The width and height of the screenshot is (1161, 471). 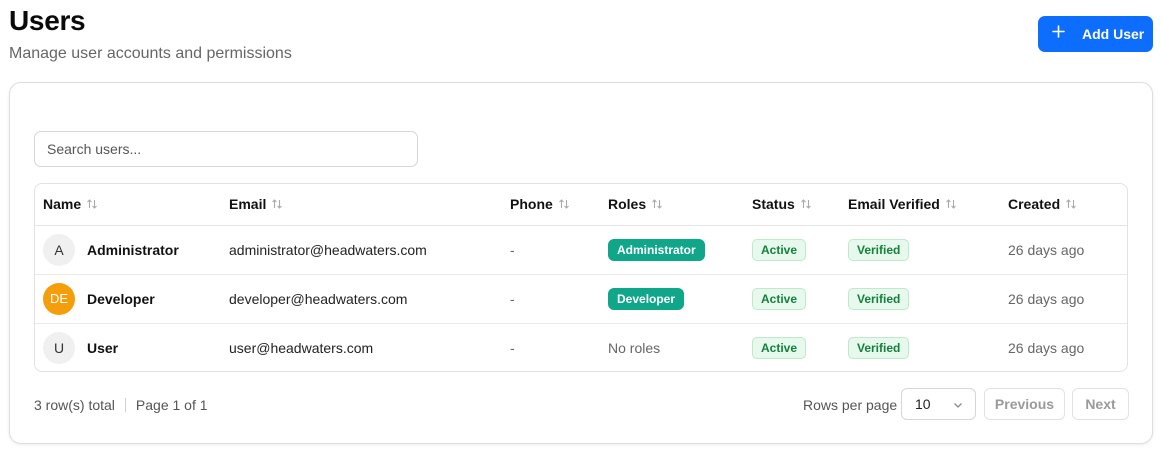 I want to click on user-email: administrator@headwaters.com, so click(x=369, y=250).